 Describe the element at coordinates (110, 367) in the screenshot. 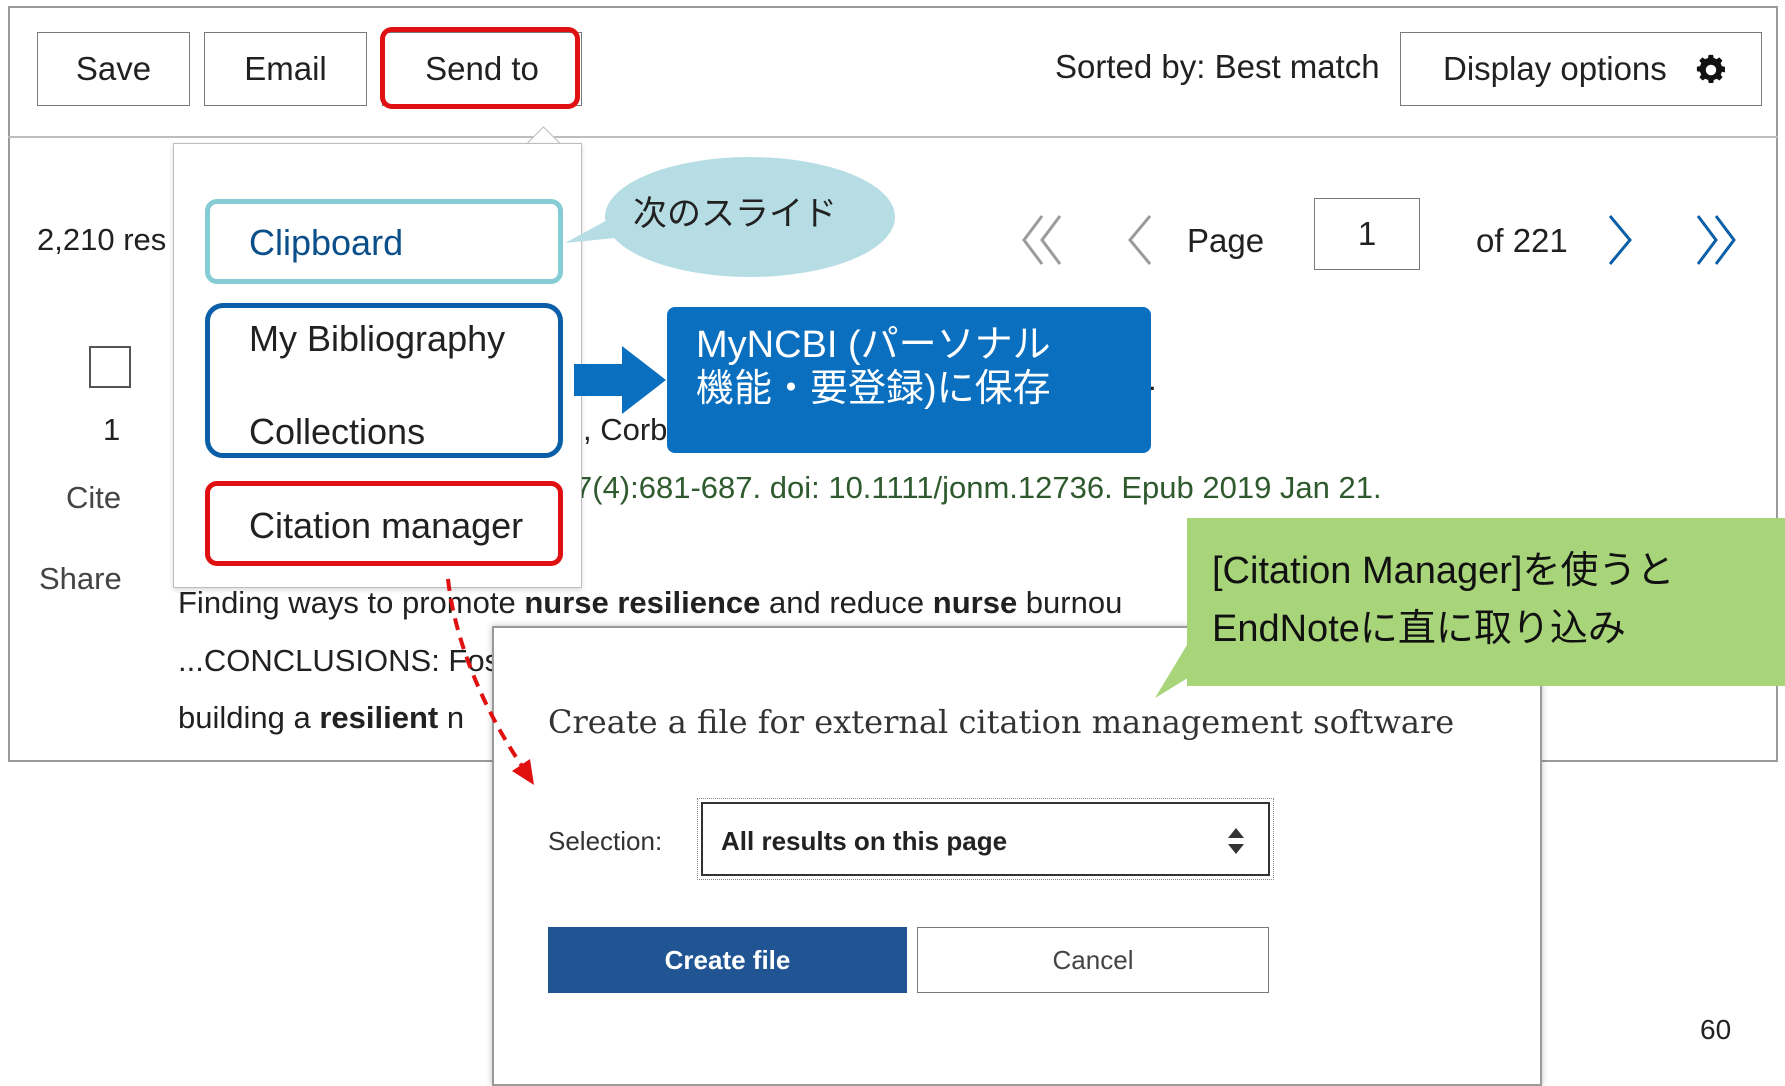

I see `article-checkbox` at that location.